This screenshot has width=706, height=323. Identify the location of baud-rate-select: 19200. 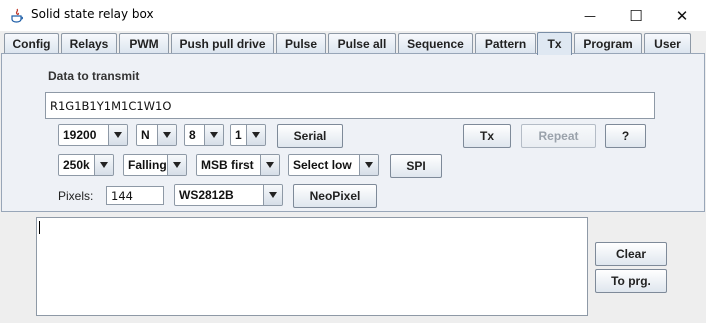
(93, 135).